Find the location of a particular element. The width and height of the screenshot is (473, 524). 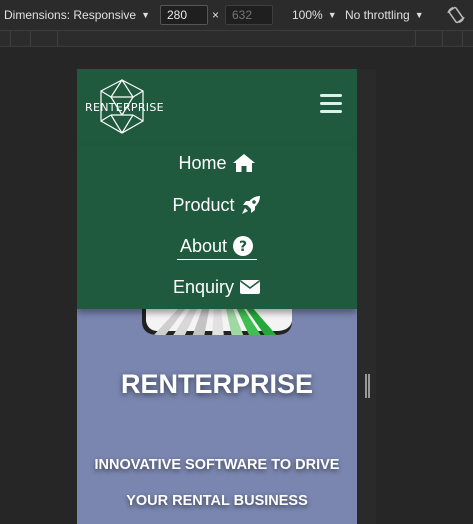

throttling-label: No throttling is located at coordinates (377, 15).